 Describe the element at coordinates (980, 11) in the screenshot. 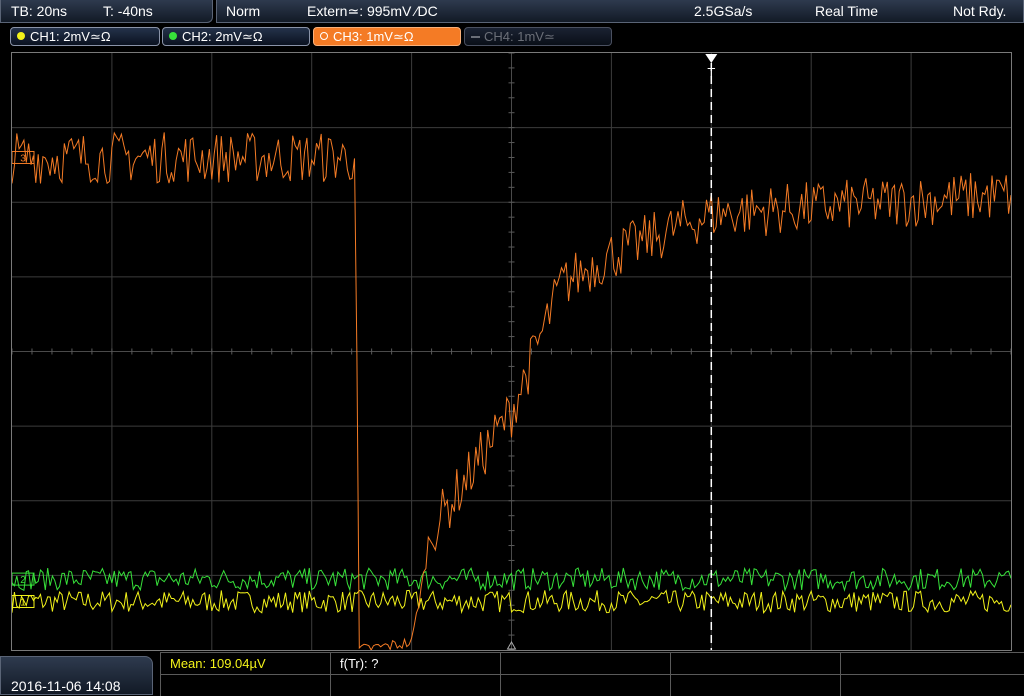

I see `acquisition-state-label: Not Rdy.` at that location.